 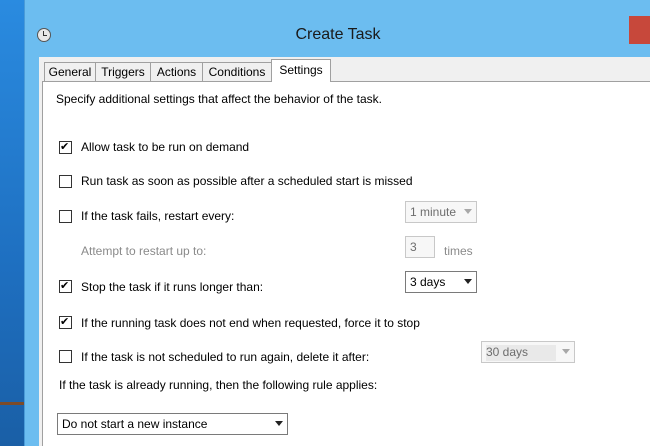 What do you see at coordinates (337, 22) in the screenshot?
I see `title-bar: Create Task` at bounding box center [337, 22].